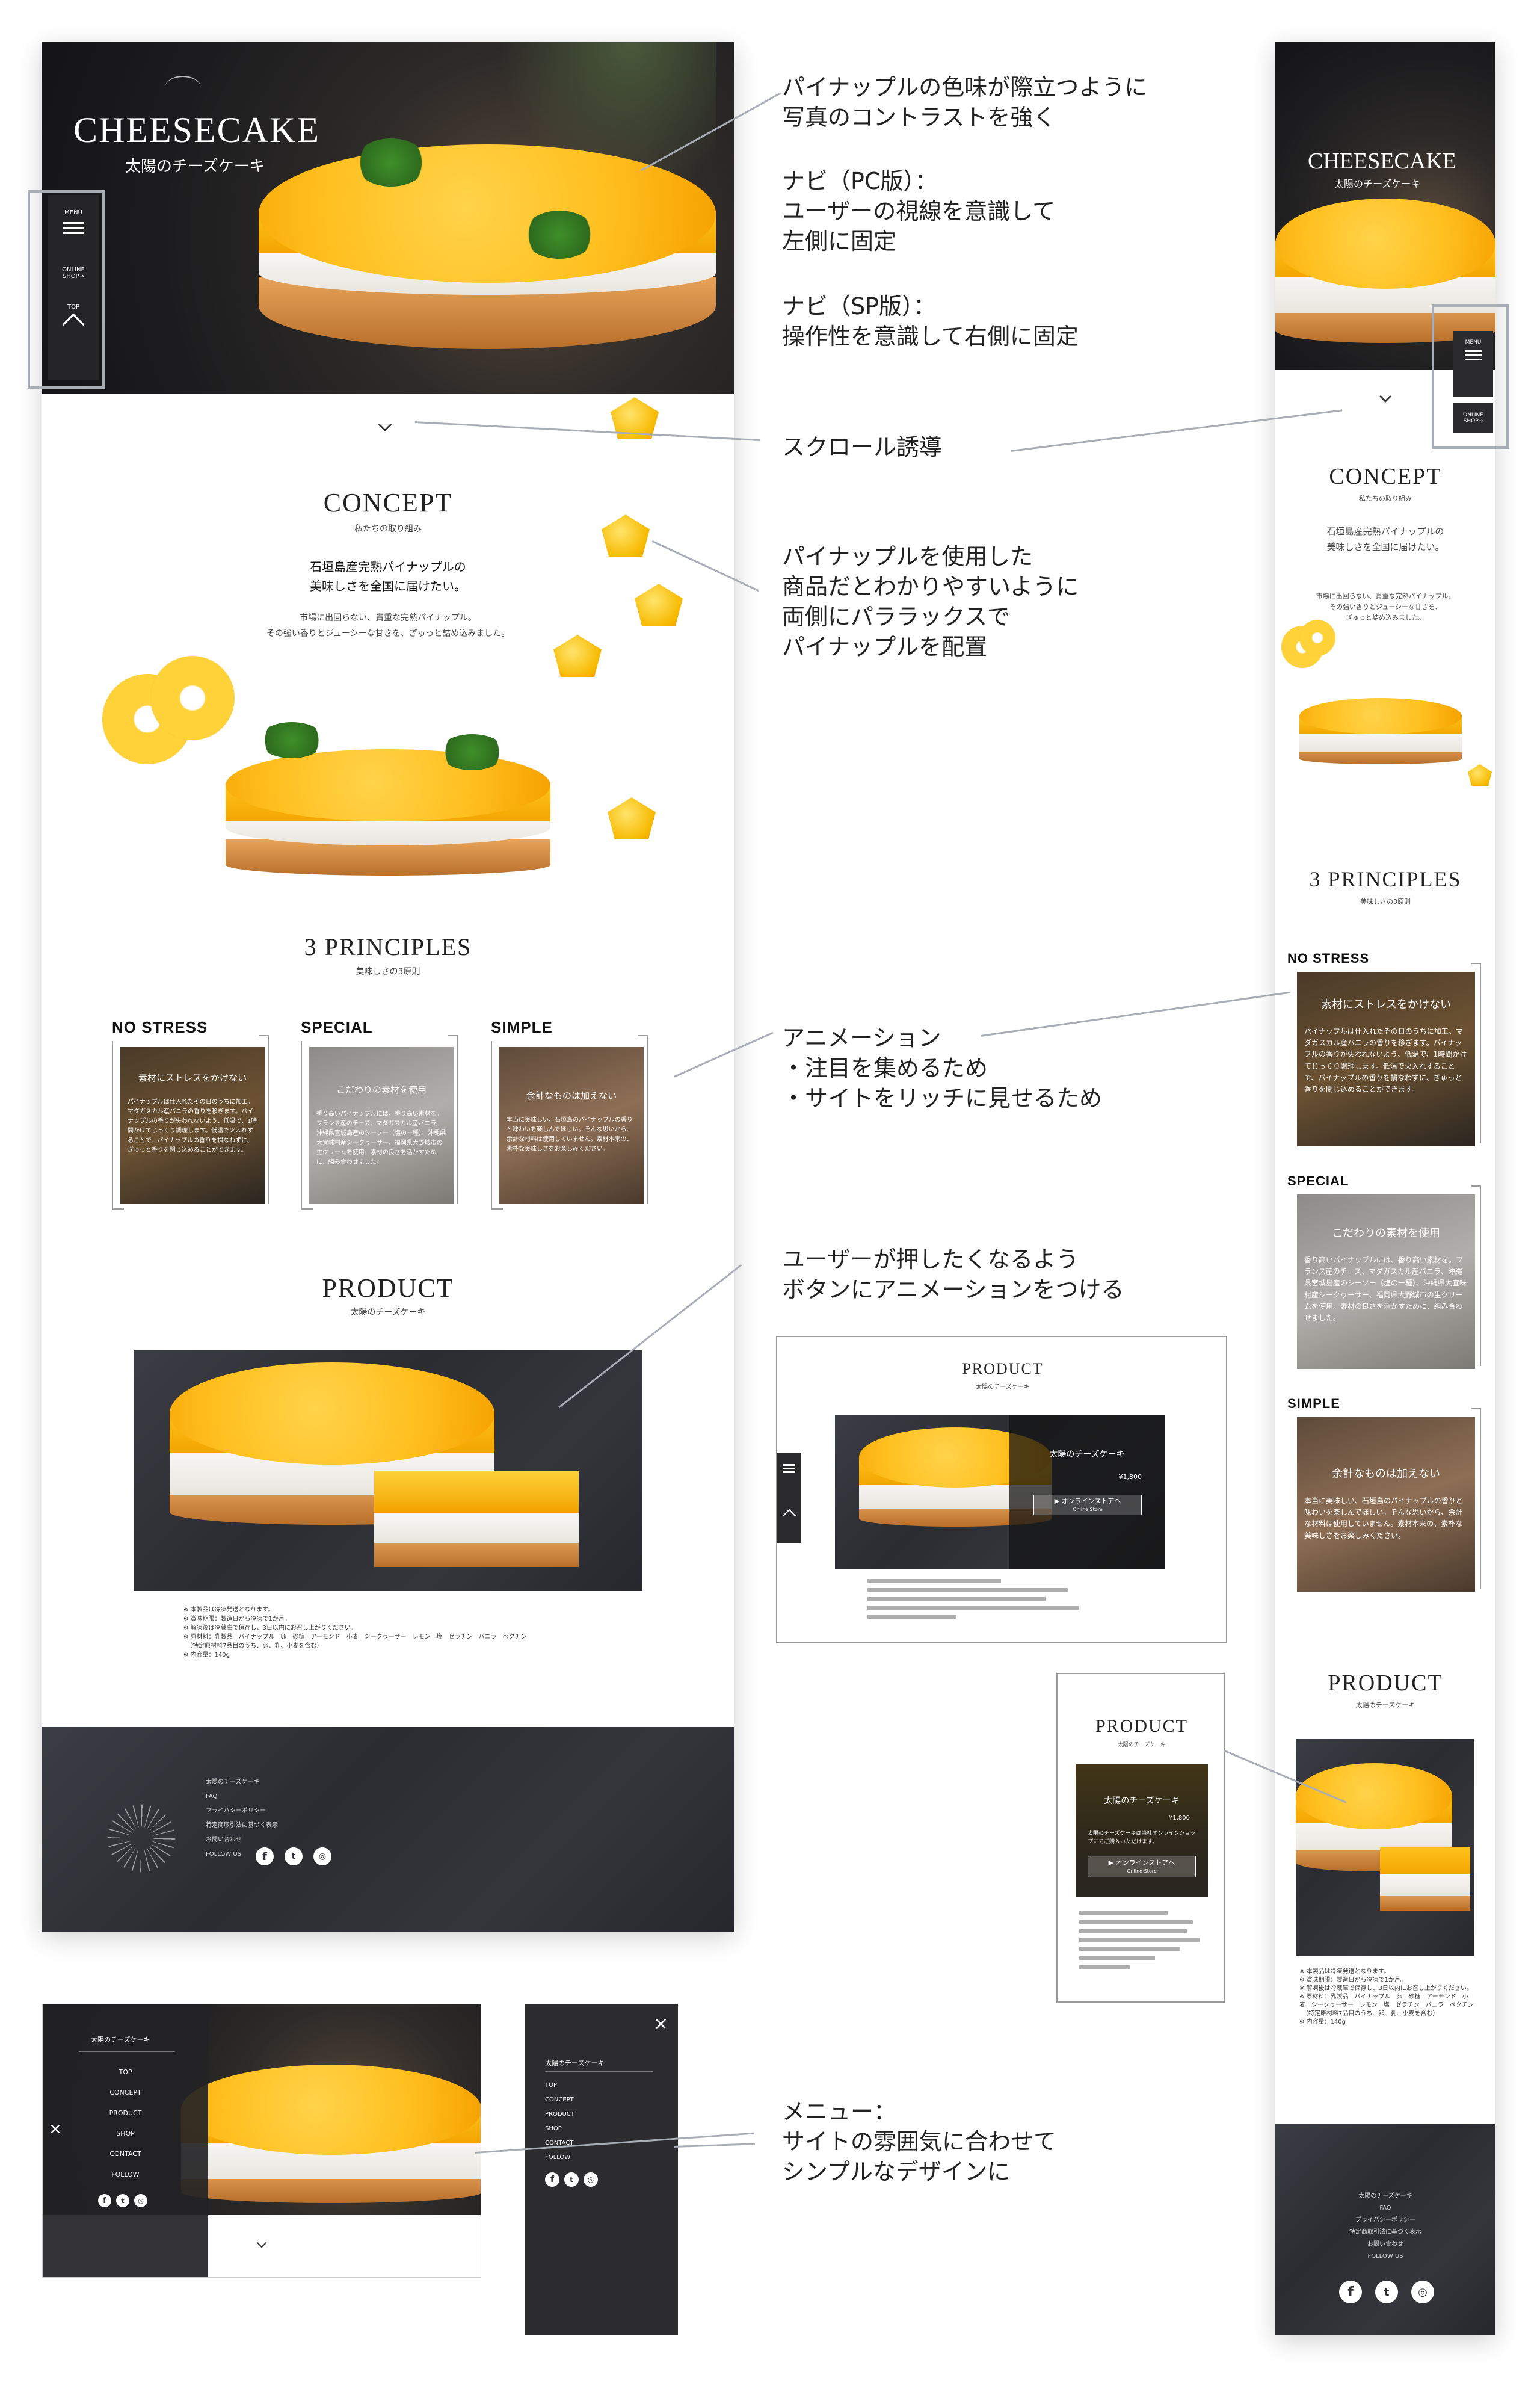 The height and width of the screenshot is (2407, 1540). What do you see at coordinates (270, 1628) in the screenshot?
I see `note-line: ※ 解凍後は冷蔵庫で保存し、3日以内にお召し上がりください。` at bounding box center [270, 1628].